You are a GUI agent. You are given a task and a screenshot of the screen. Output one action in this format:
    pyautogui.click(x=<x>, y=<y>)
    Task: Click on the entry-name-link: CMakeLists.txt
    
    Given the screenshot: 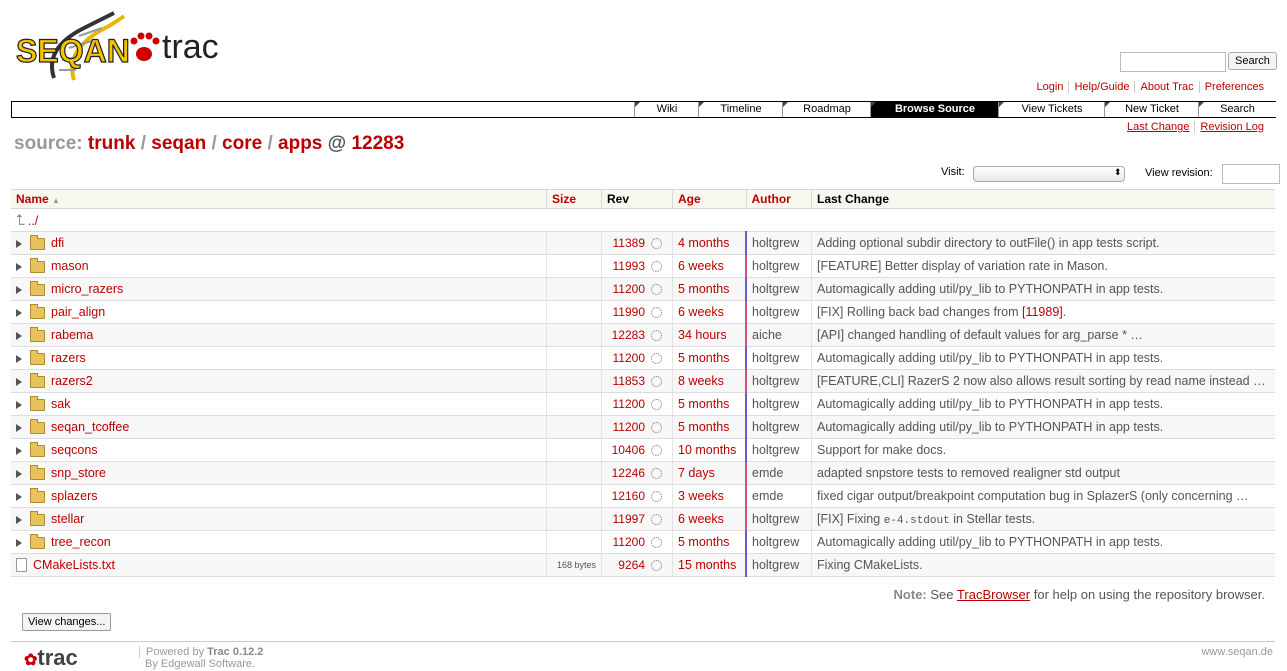 What is the action you would take?
    pyautogui.click(x=74, y=565)
    